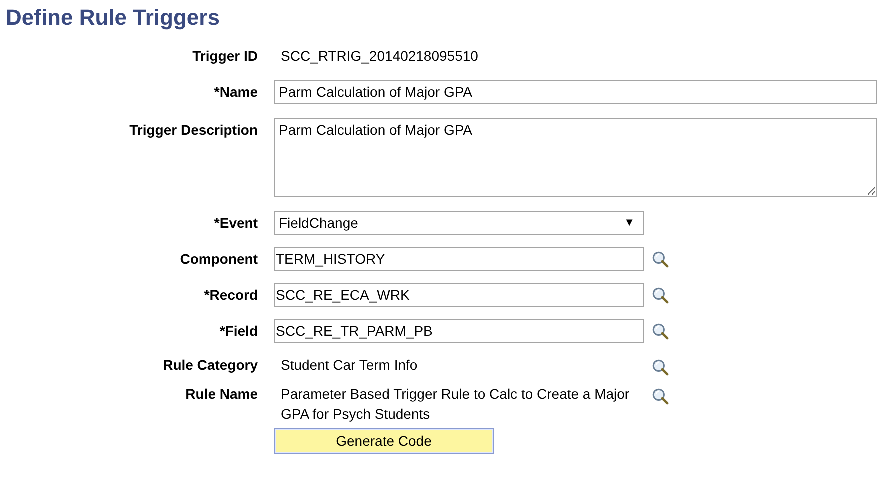 This screenshot has height=478, width=885. I want to click on field-value: Parameter Based Trigger Rule to Calc to Create a Major GPA for Psych Students, so click(456, 404).